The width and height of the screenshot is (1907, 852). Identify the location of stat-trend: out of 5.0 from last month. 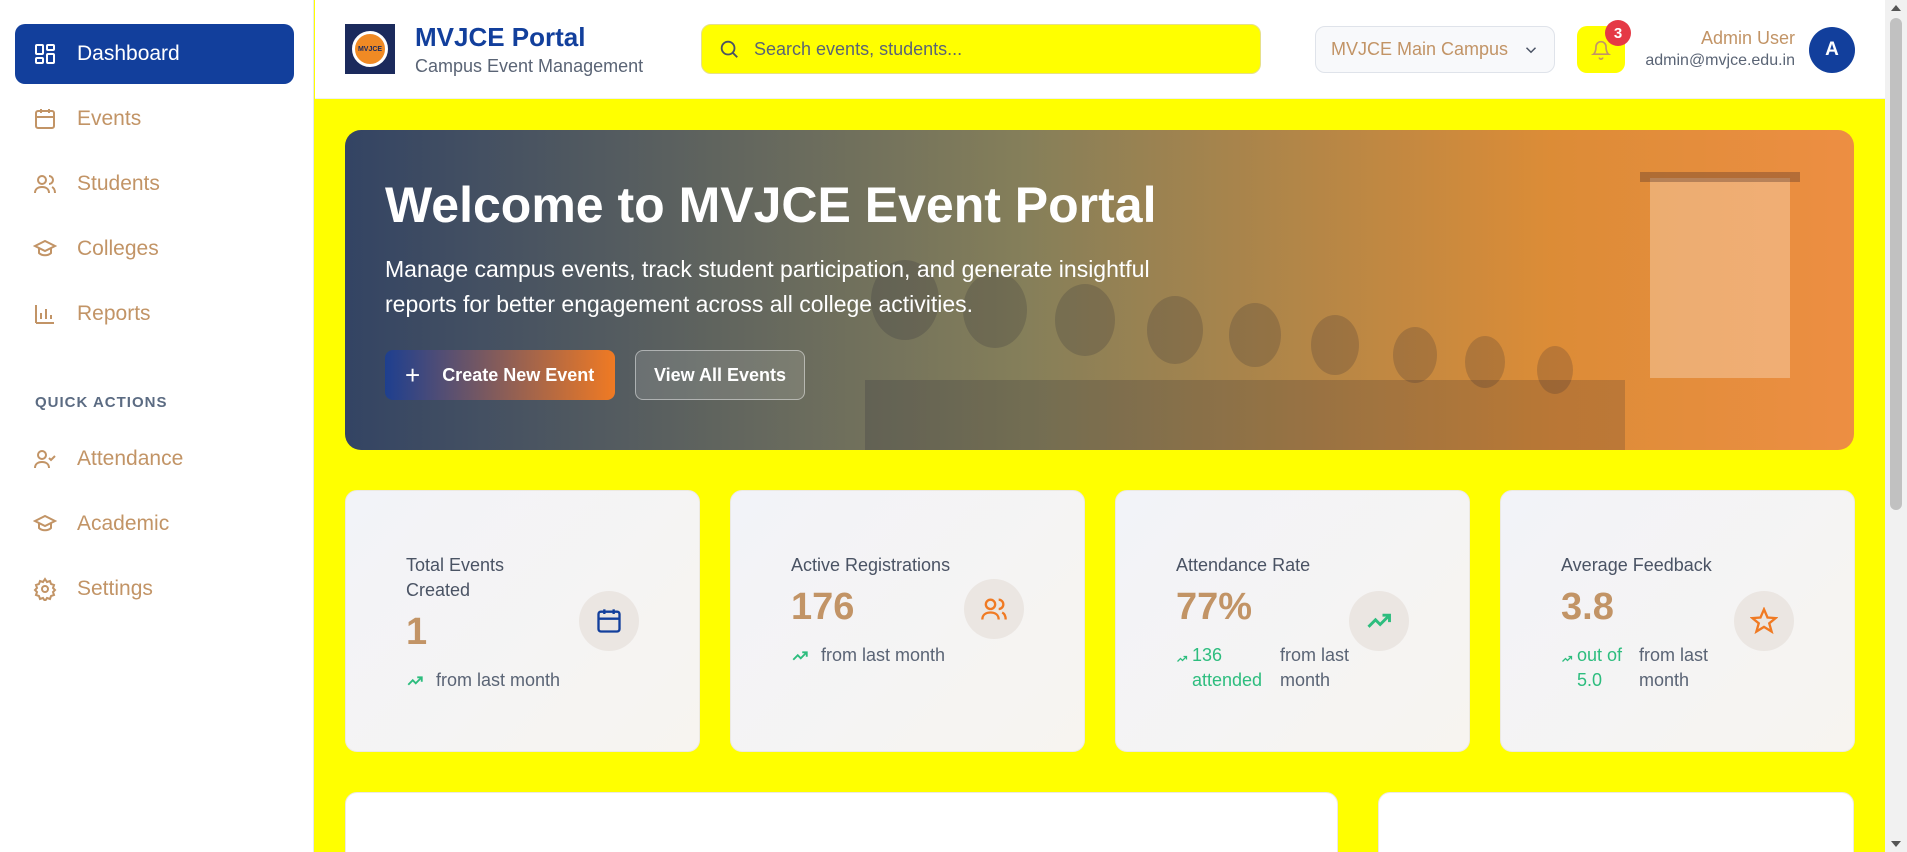
(1645, 668).